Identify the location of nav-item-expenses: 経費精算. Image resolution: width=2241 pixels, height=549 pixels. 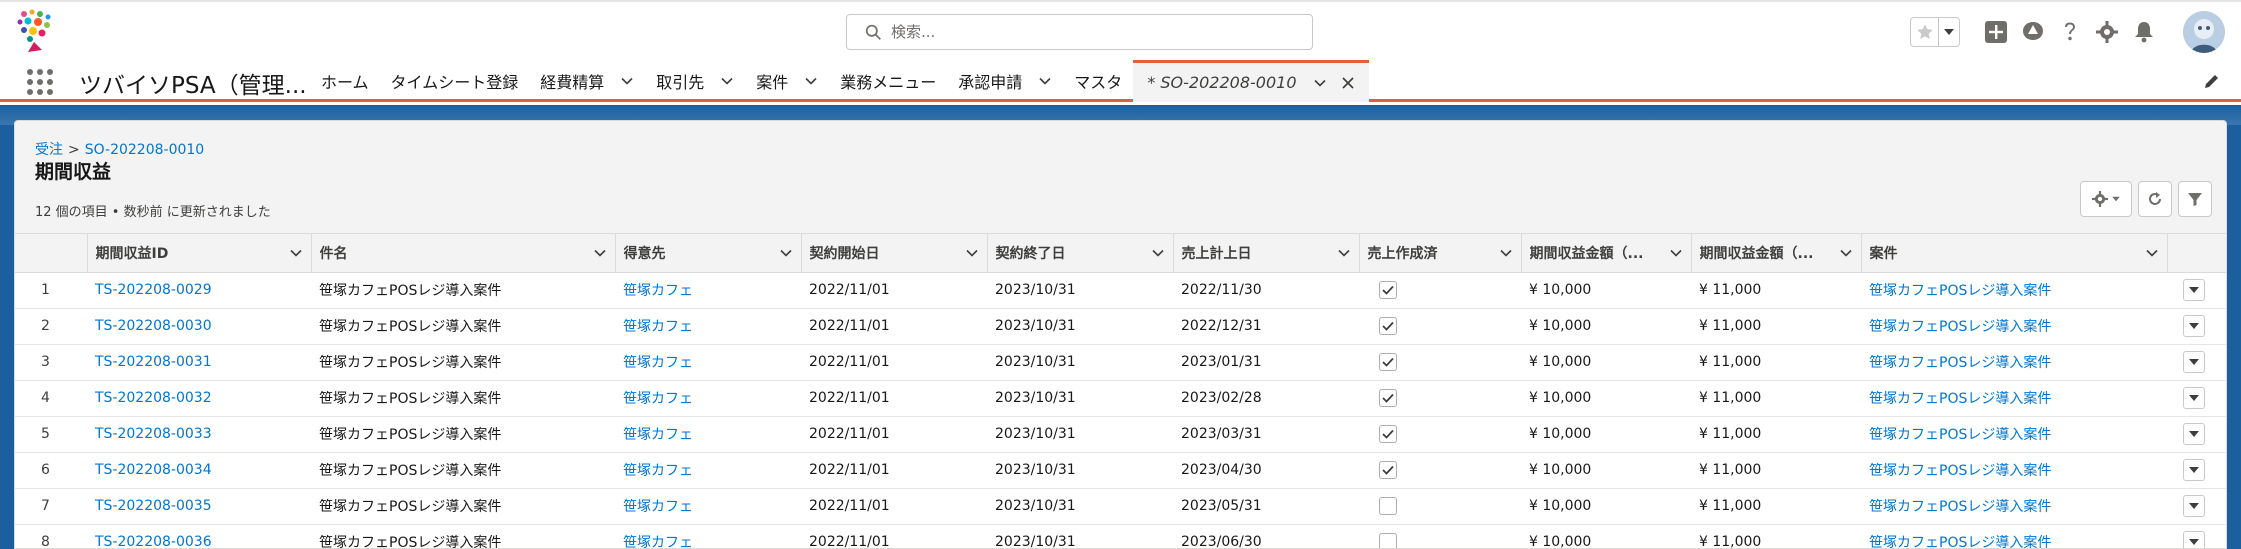
(587, 81).